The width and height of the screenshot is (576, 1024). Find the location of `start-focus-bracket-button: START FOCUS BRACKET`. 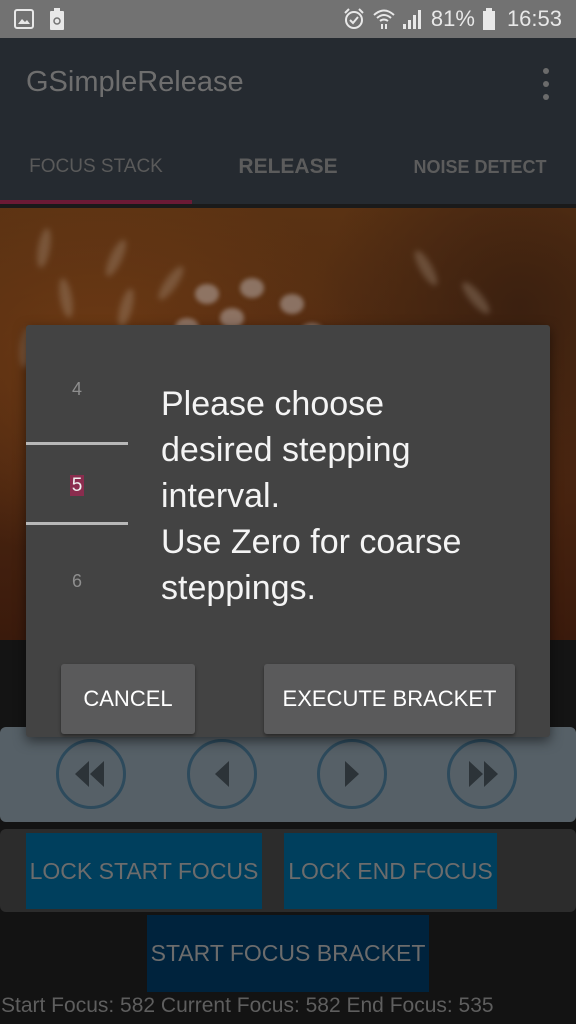

start-focus-bracket-button: START FOCUS BRACKET is located at coordinates (288, 953).